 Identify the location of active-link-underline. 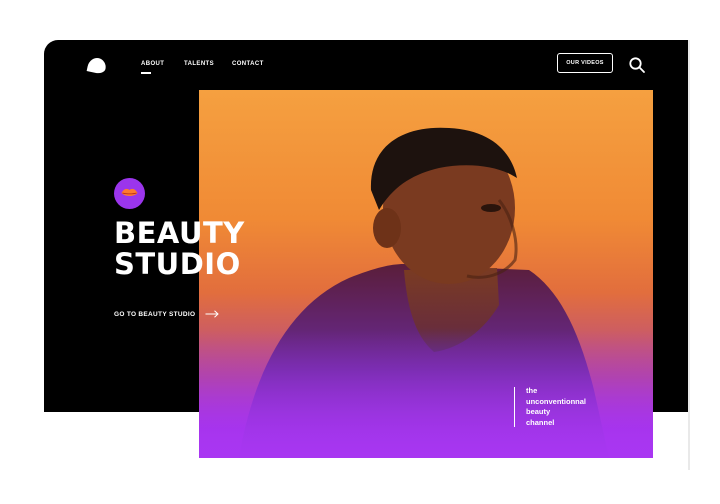
(146, 73).